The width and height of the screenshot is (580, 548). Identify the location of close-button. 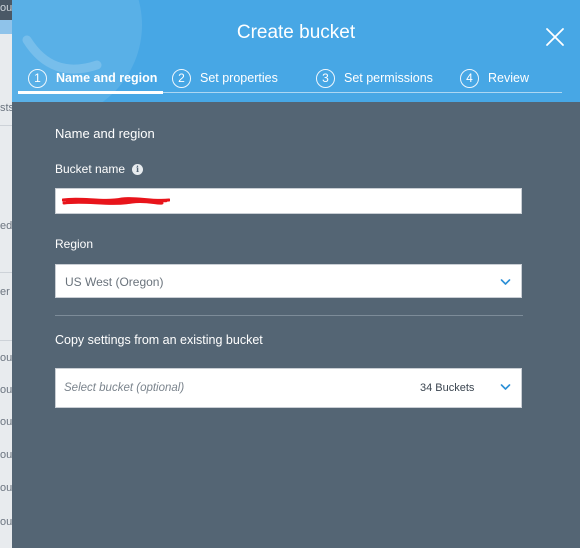
(555, 37).